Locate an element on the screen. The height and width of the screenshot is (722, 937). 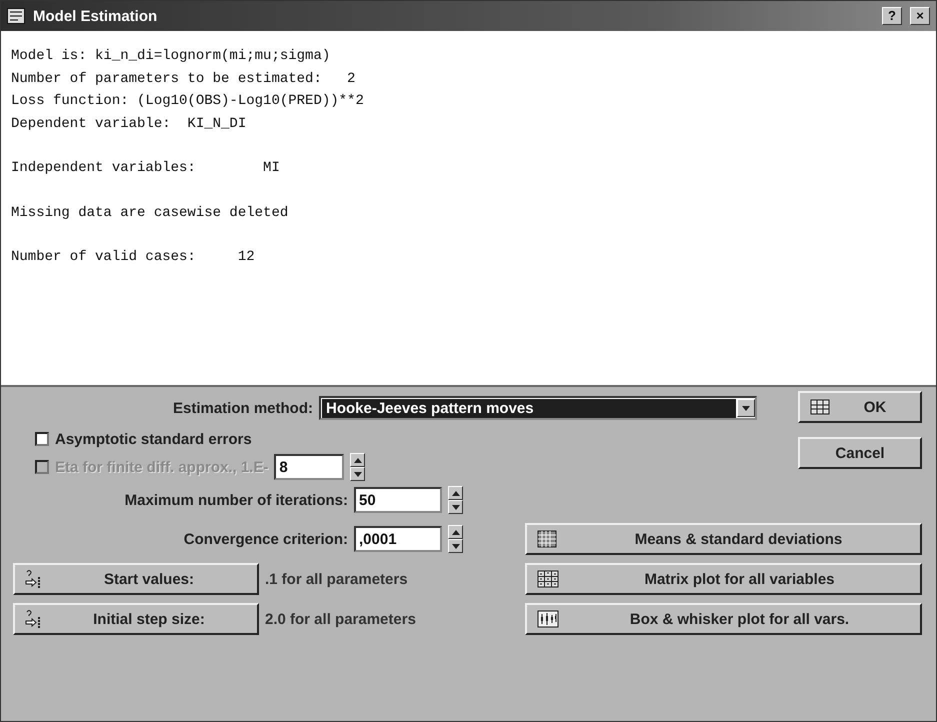
cancel-button: Cancel is located at coordinates (860, 453).